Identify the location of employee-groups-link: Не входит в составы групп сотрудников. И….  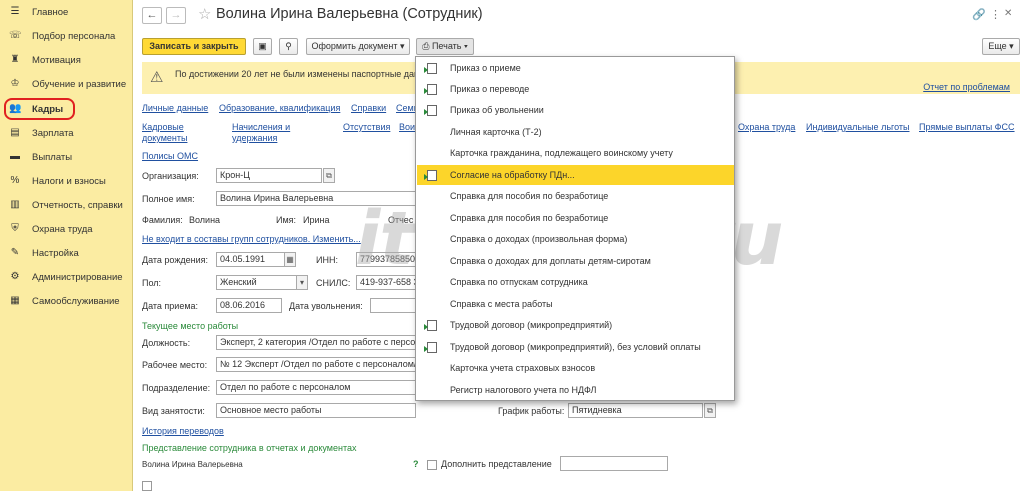
(251, 239).